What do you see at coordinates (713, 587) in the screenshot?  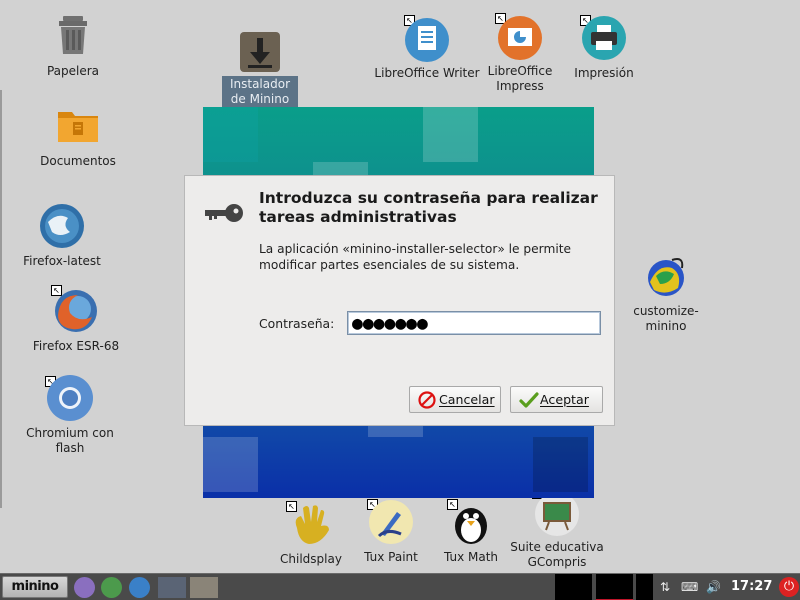 I see `volume-tray-icon: 🔊` at bounding box center [713, 587].